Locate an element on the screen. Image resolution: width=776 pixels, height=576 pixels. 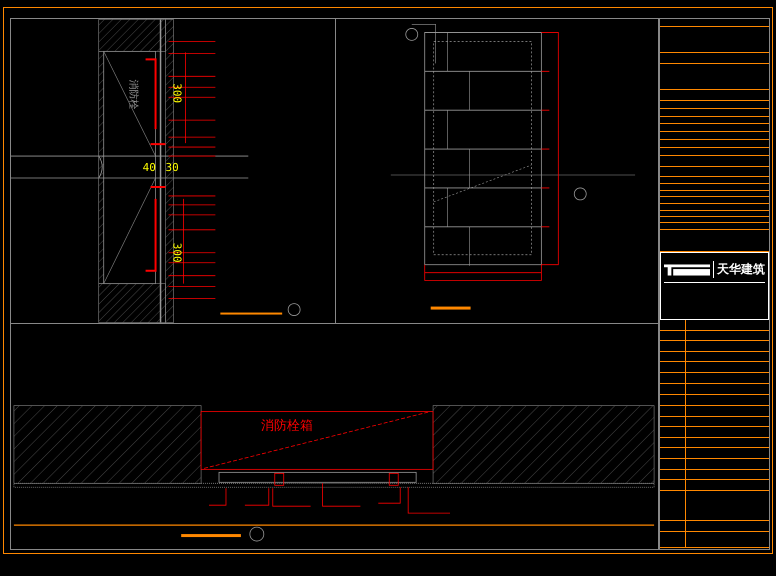
cabinet-label: 消防栓箱 is located at coordinates (286, 425).